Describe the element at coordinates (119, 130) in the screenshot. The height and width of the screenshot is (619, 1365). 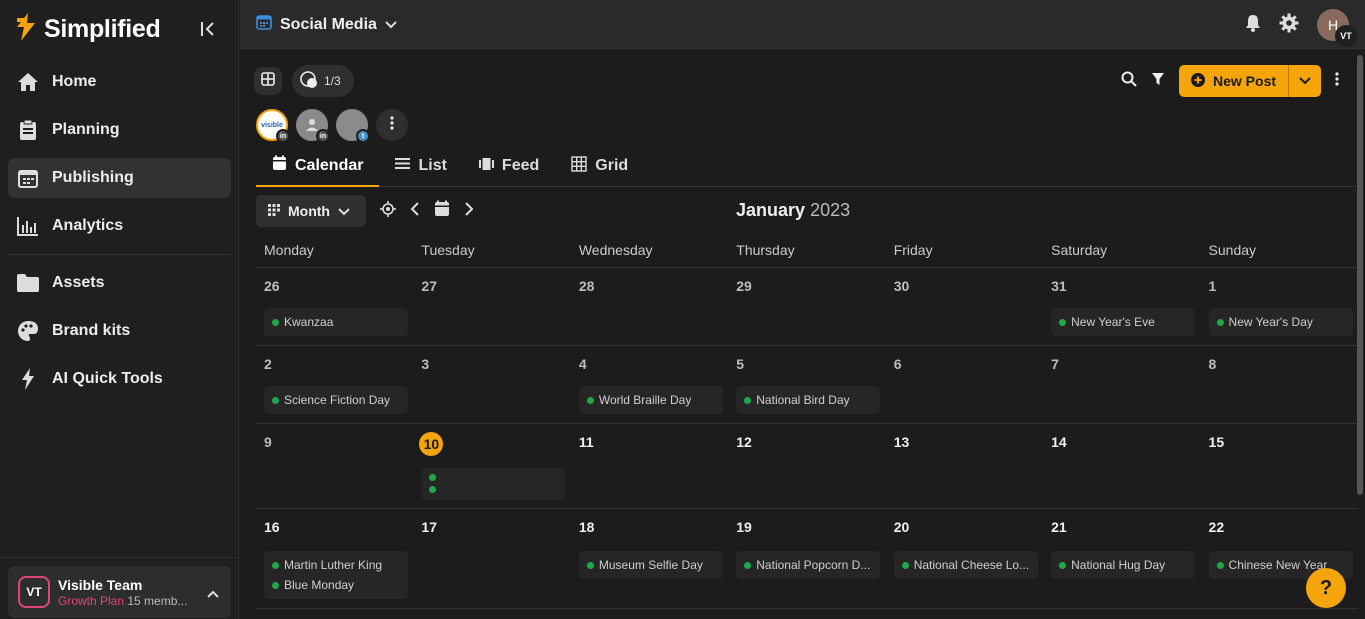
I see `sidebar-item-planning: Planning` at that location.